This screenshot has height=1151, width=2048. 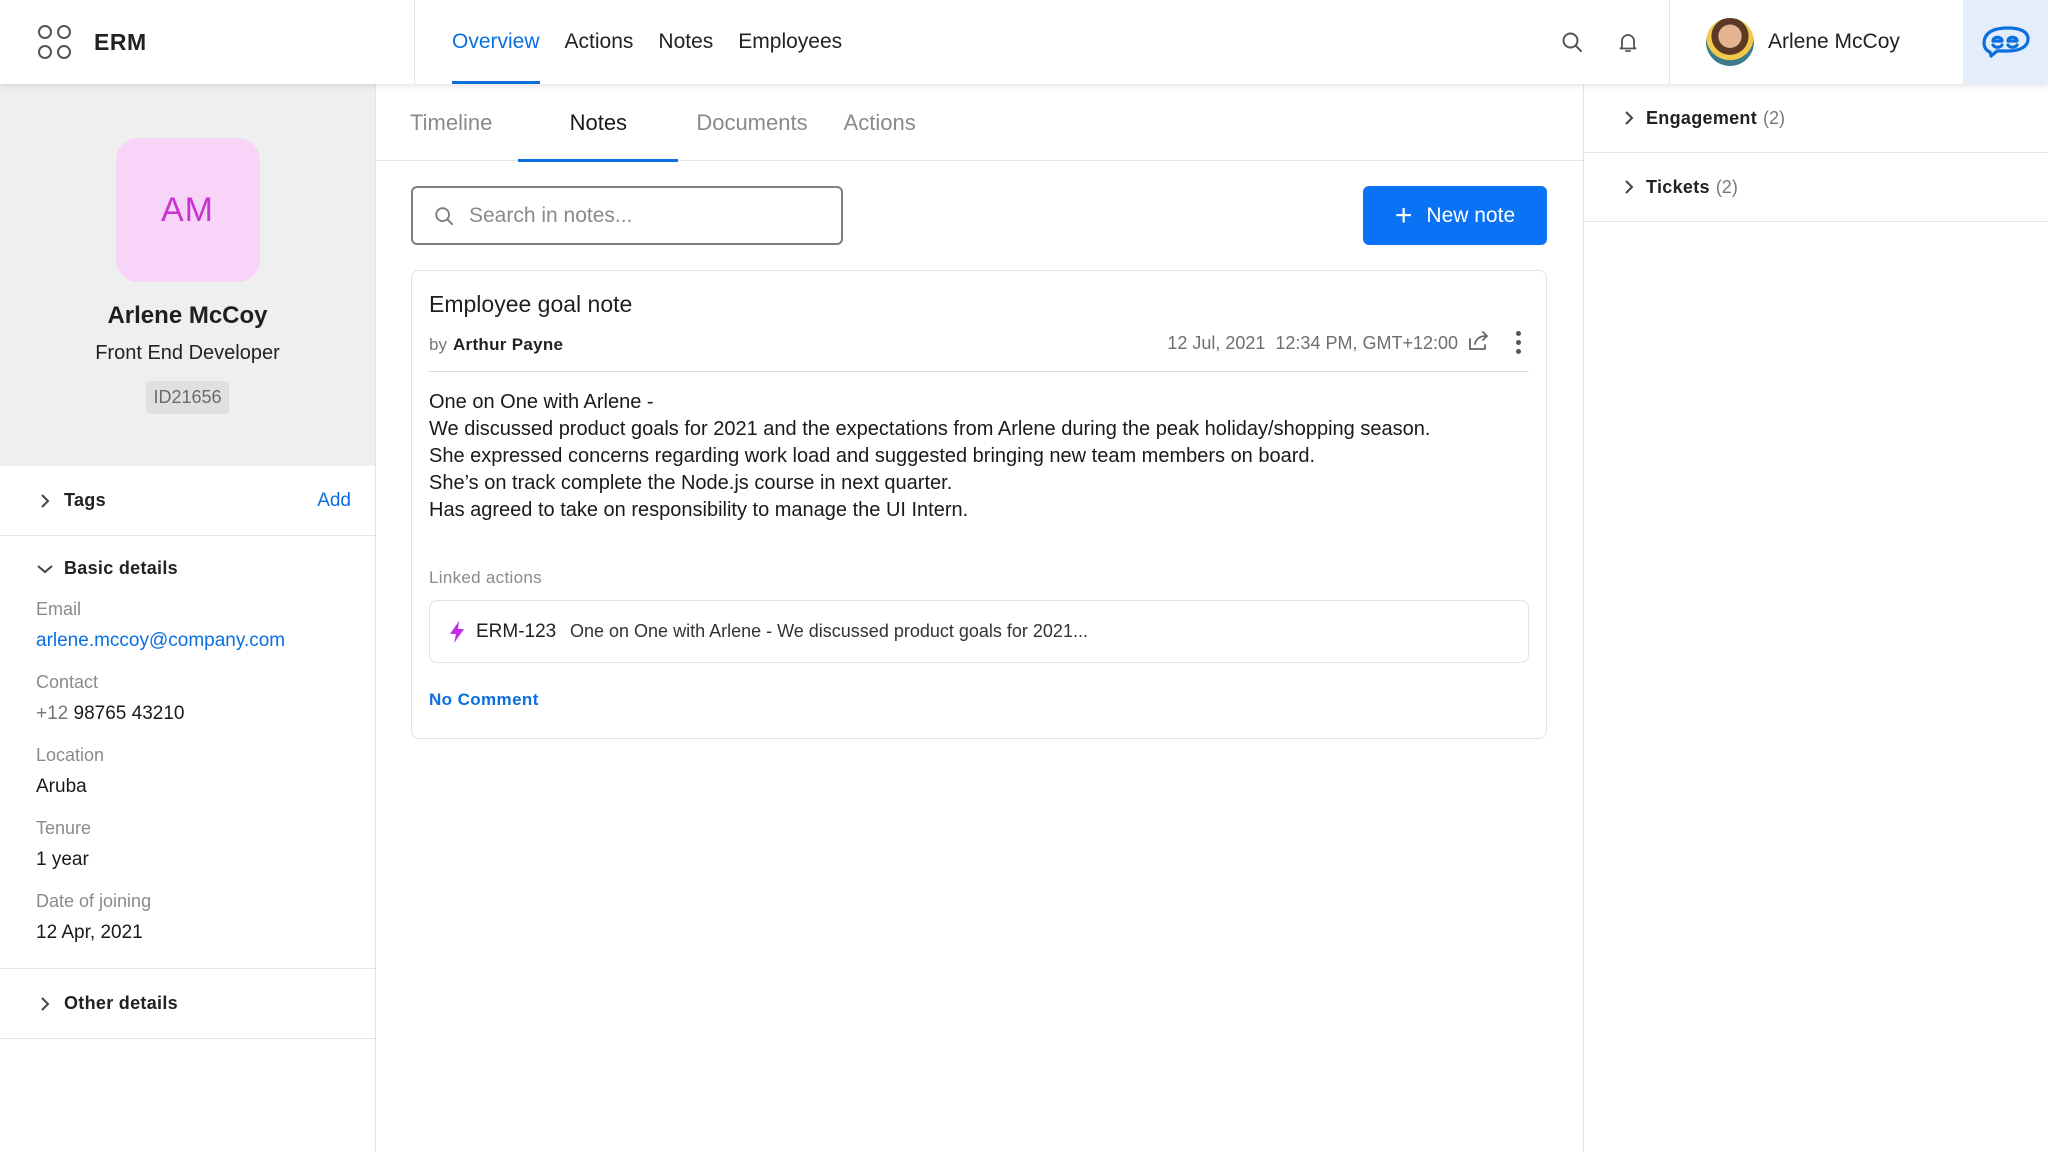 What do you see at coordinates (516, 631) in the screenshot?
I see `linked-action-id: ERM-123` at bounding box center [516, 631].